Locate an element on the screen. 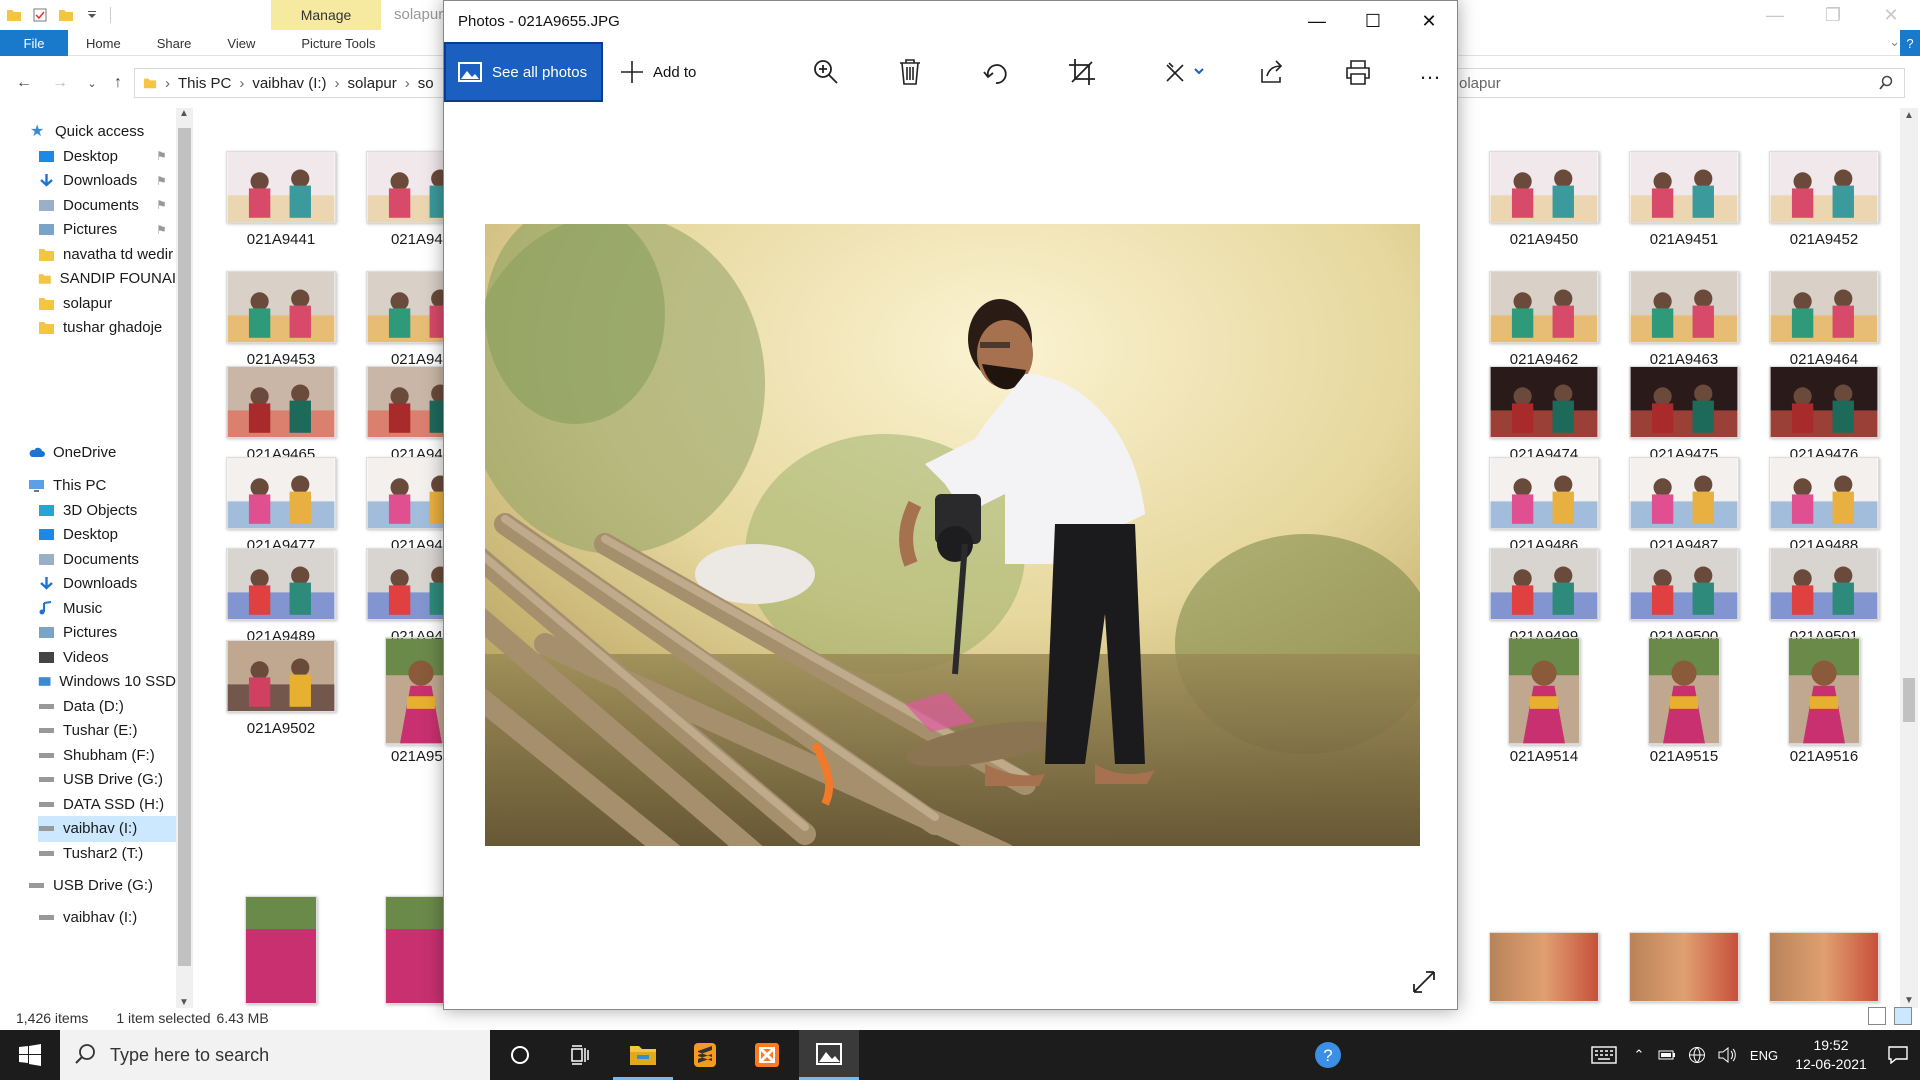 Image resolution: width=1920 pixels, height=1080 pixels. tab-file: File is located at coordinates (34, 43).